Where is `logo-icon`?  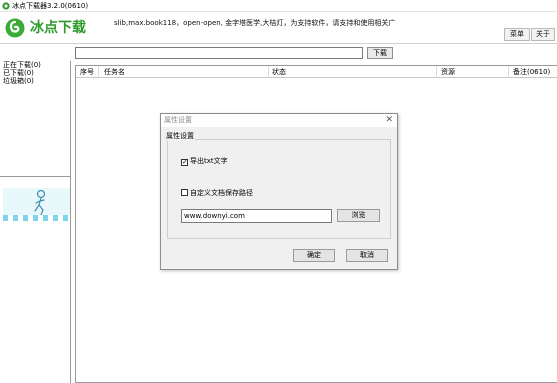 logo-icon is located at coordinates (15, 28).